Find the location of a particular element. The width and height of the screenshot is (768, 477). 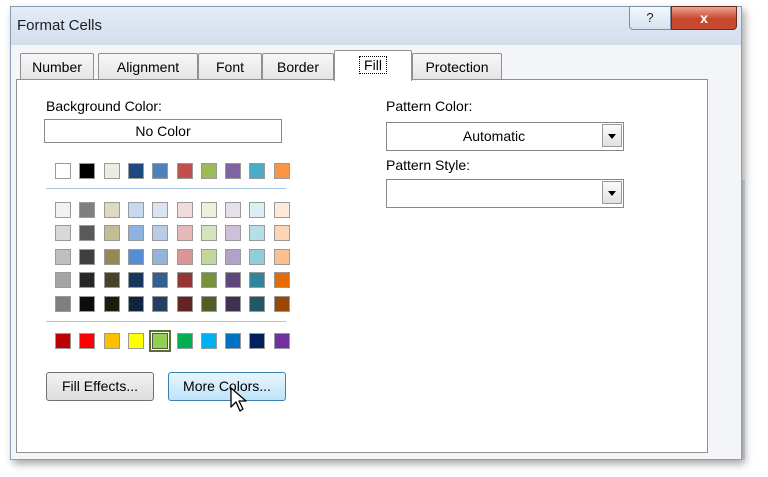

tab-font: Font is located at coordinates (230, 66).